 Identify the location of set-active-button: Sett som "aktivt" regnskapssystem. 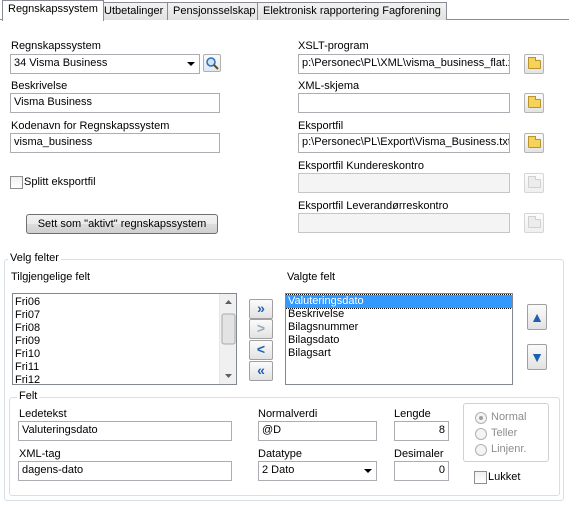
(122, 224).